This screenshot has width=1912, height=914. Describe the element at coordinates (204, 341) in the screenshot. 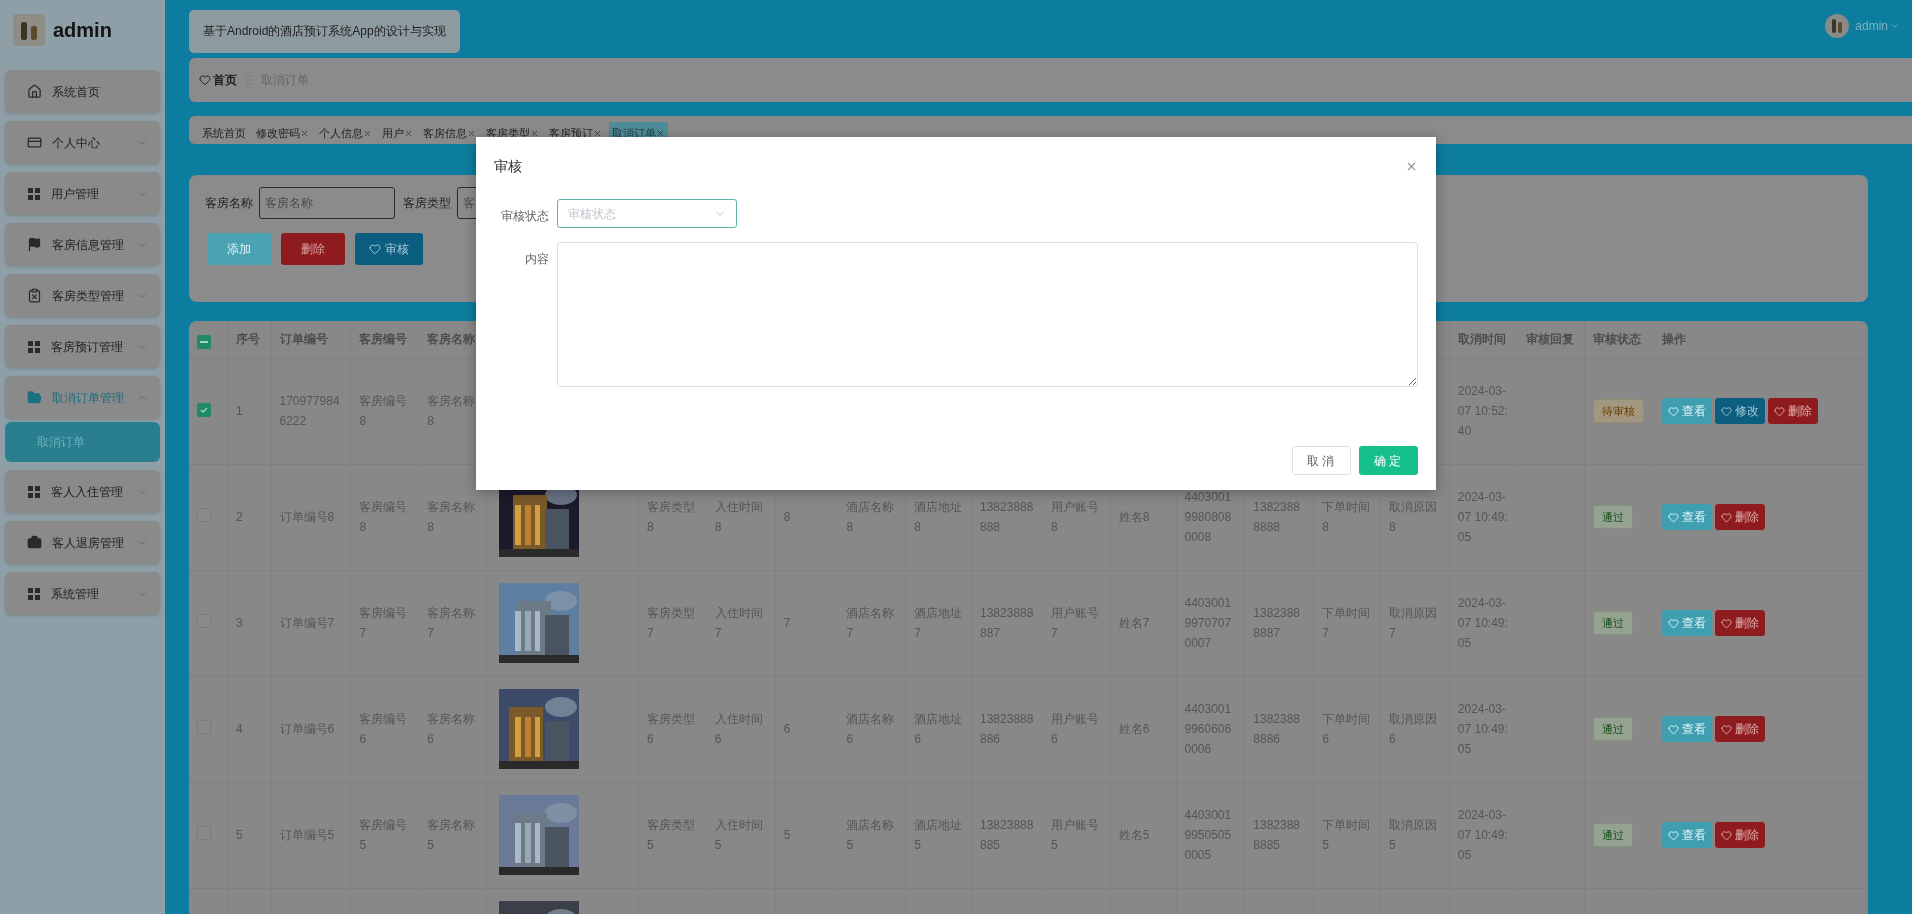

I see `select-all-checkbox` at that location.